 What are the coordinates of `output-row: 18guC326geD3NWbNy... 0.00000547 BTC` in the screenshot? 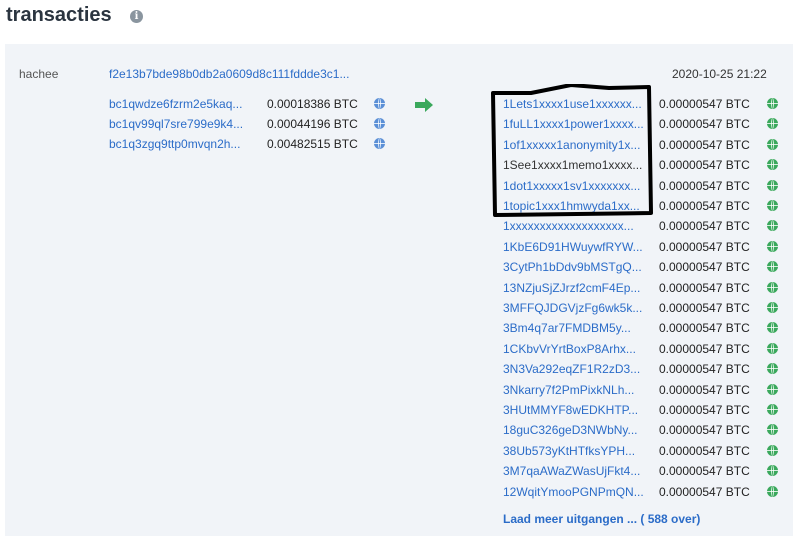 It's located at (648, 432).